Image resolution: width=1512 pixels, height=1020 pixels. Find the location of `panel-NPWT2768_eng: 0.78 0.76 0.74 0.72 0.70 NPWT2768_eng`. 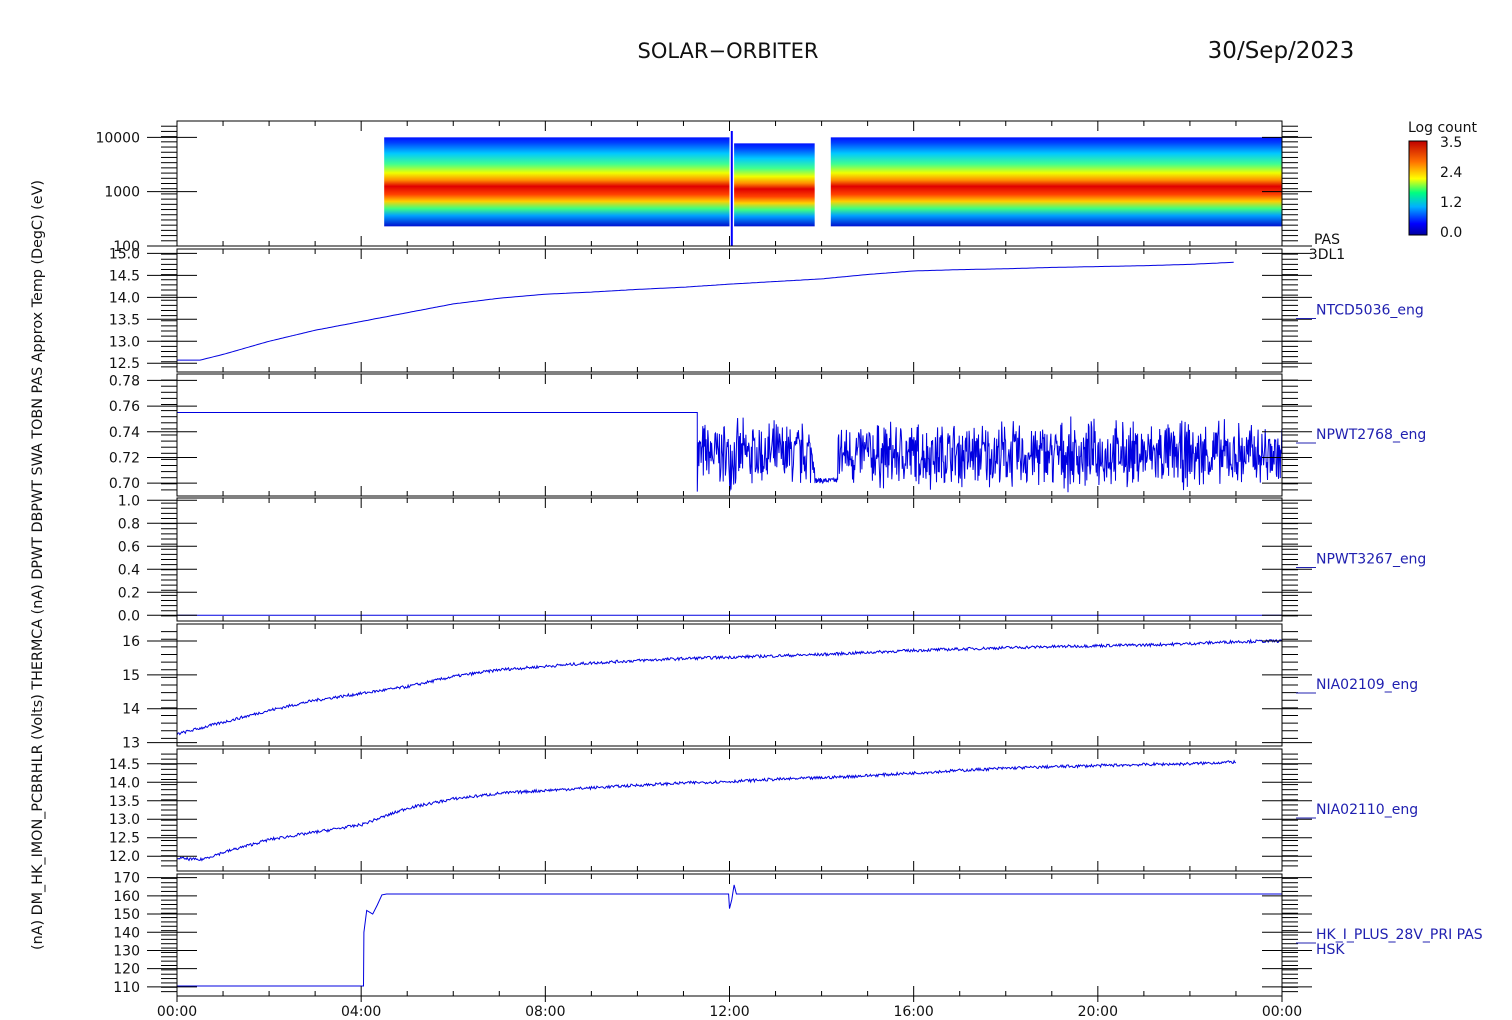

panel-NPWT2768_eng: 0.78 0.76 0.74 0.72 0.70 NPWT2768_eng is located at coordinates (767, 435).